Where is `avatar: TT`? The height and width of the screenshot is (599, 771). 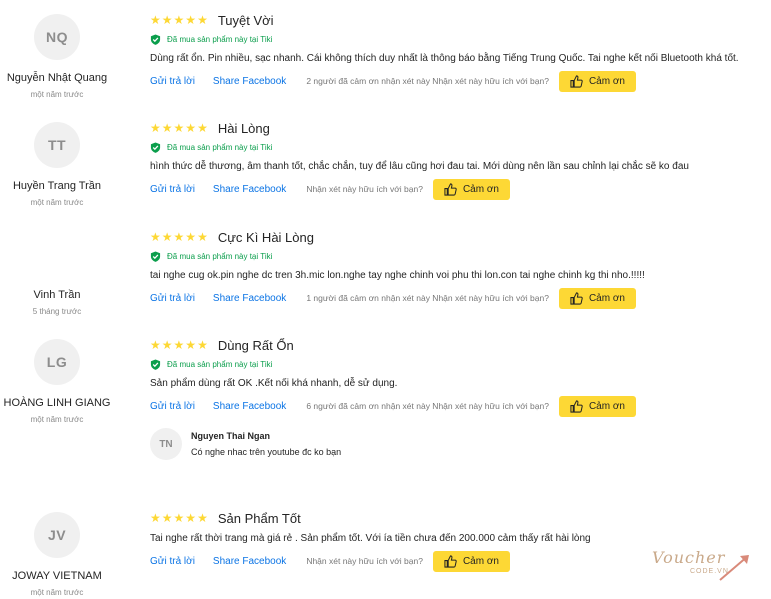 avatar: TT is located at coordinates (57, 145).